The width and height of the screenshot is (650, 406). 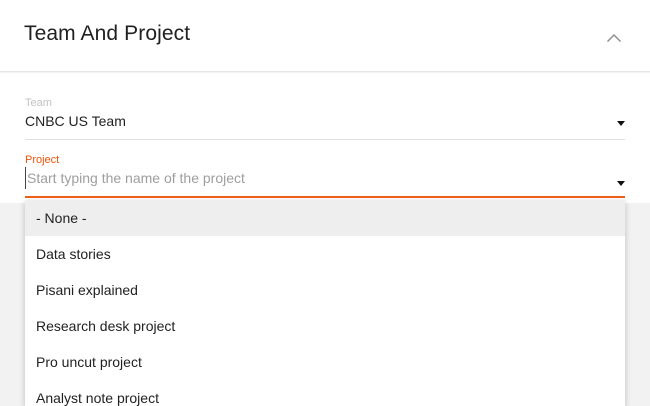 I want to click on dropdown-option: - None -, so click(x=325, y=218).